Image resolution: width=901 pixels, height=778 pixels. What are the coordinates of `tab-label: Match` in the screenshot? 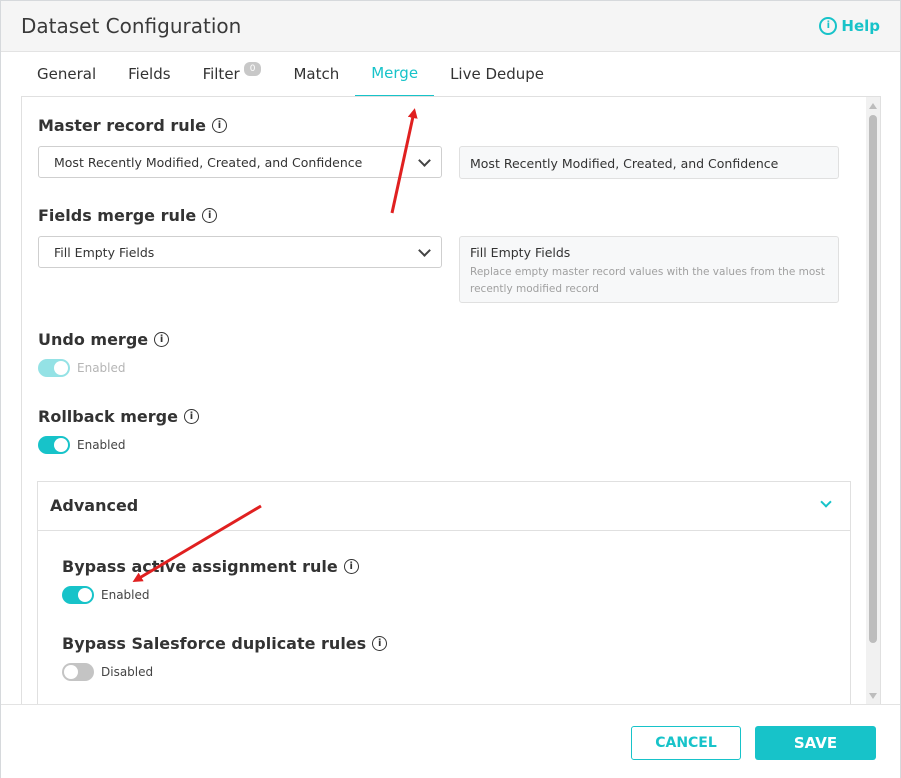 It's located at (316, 74).